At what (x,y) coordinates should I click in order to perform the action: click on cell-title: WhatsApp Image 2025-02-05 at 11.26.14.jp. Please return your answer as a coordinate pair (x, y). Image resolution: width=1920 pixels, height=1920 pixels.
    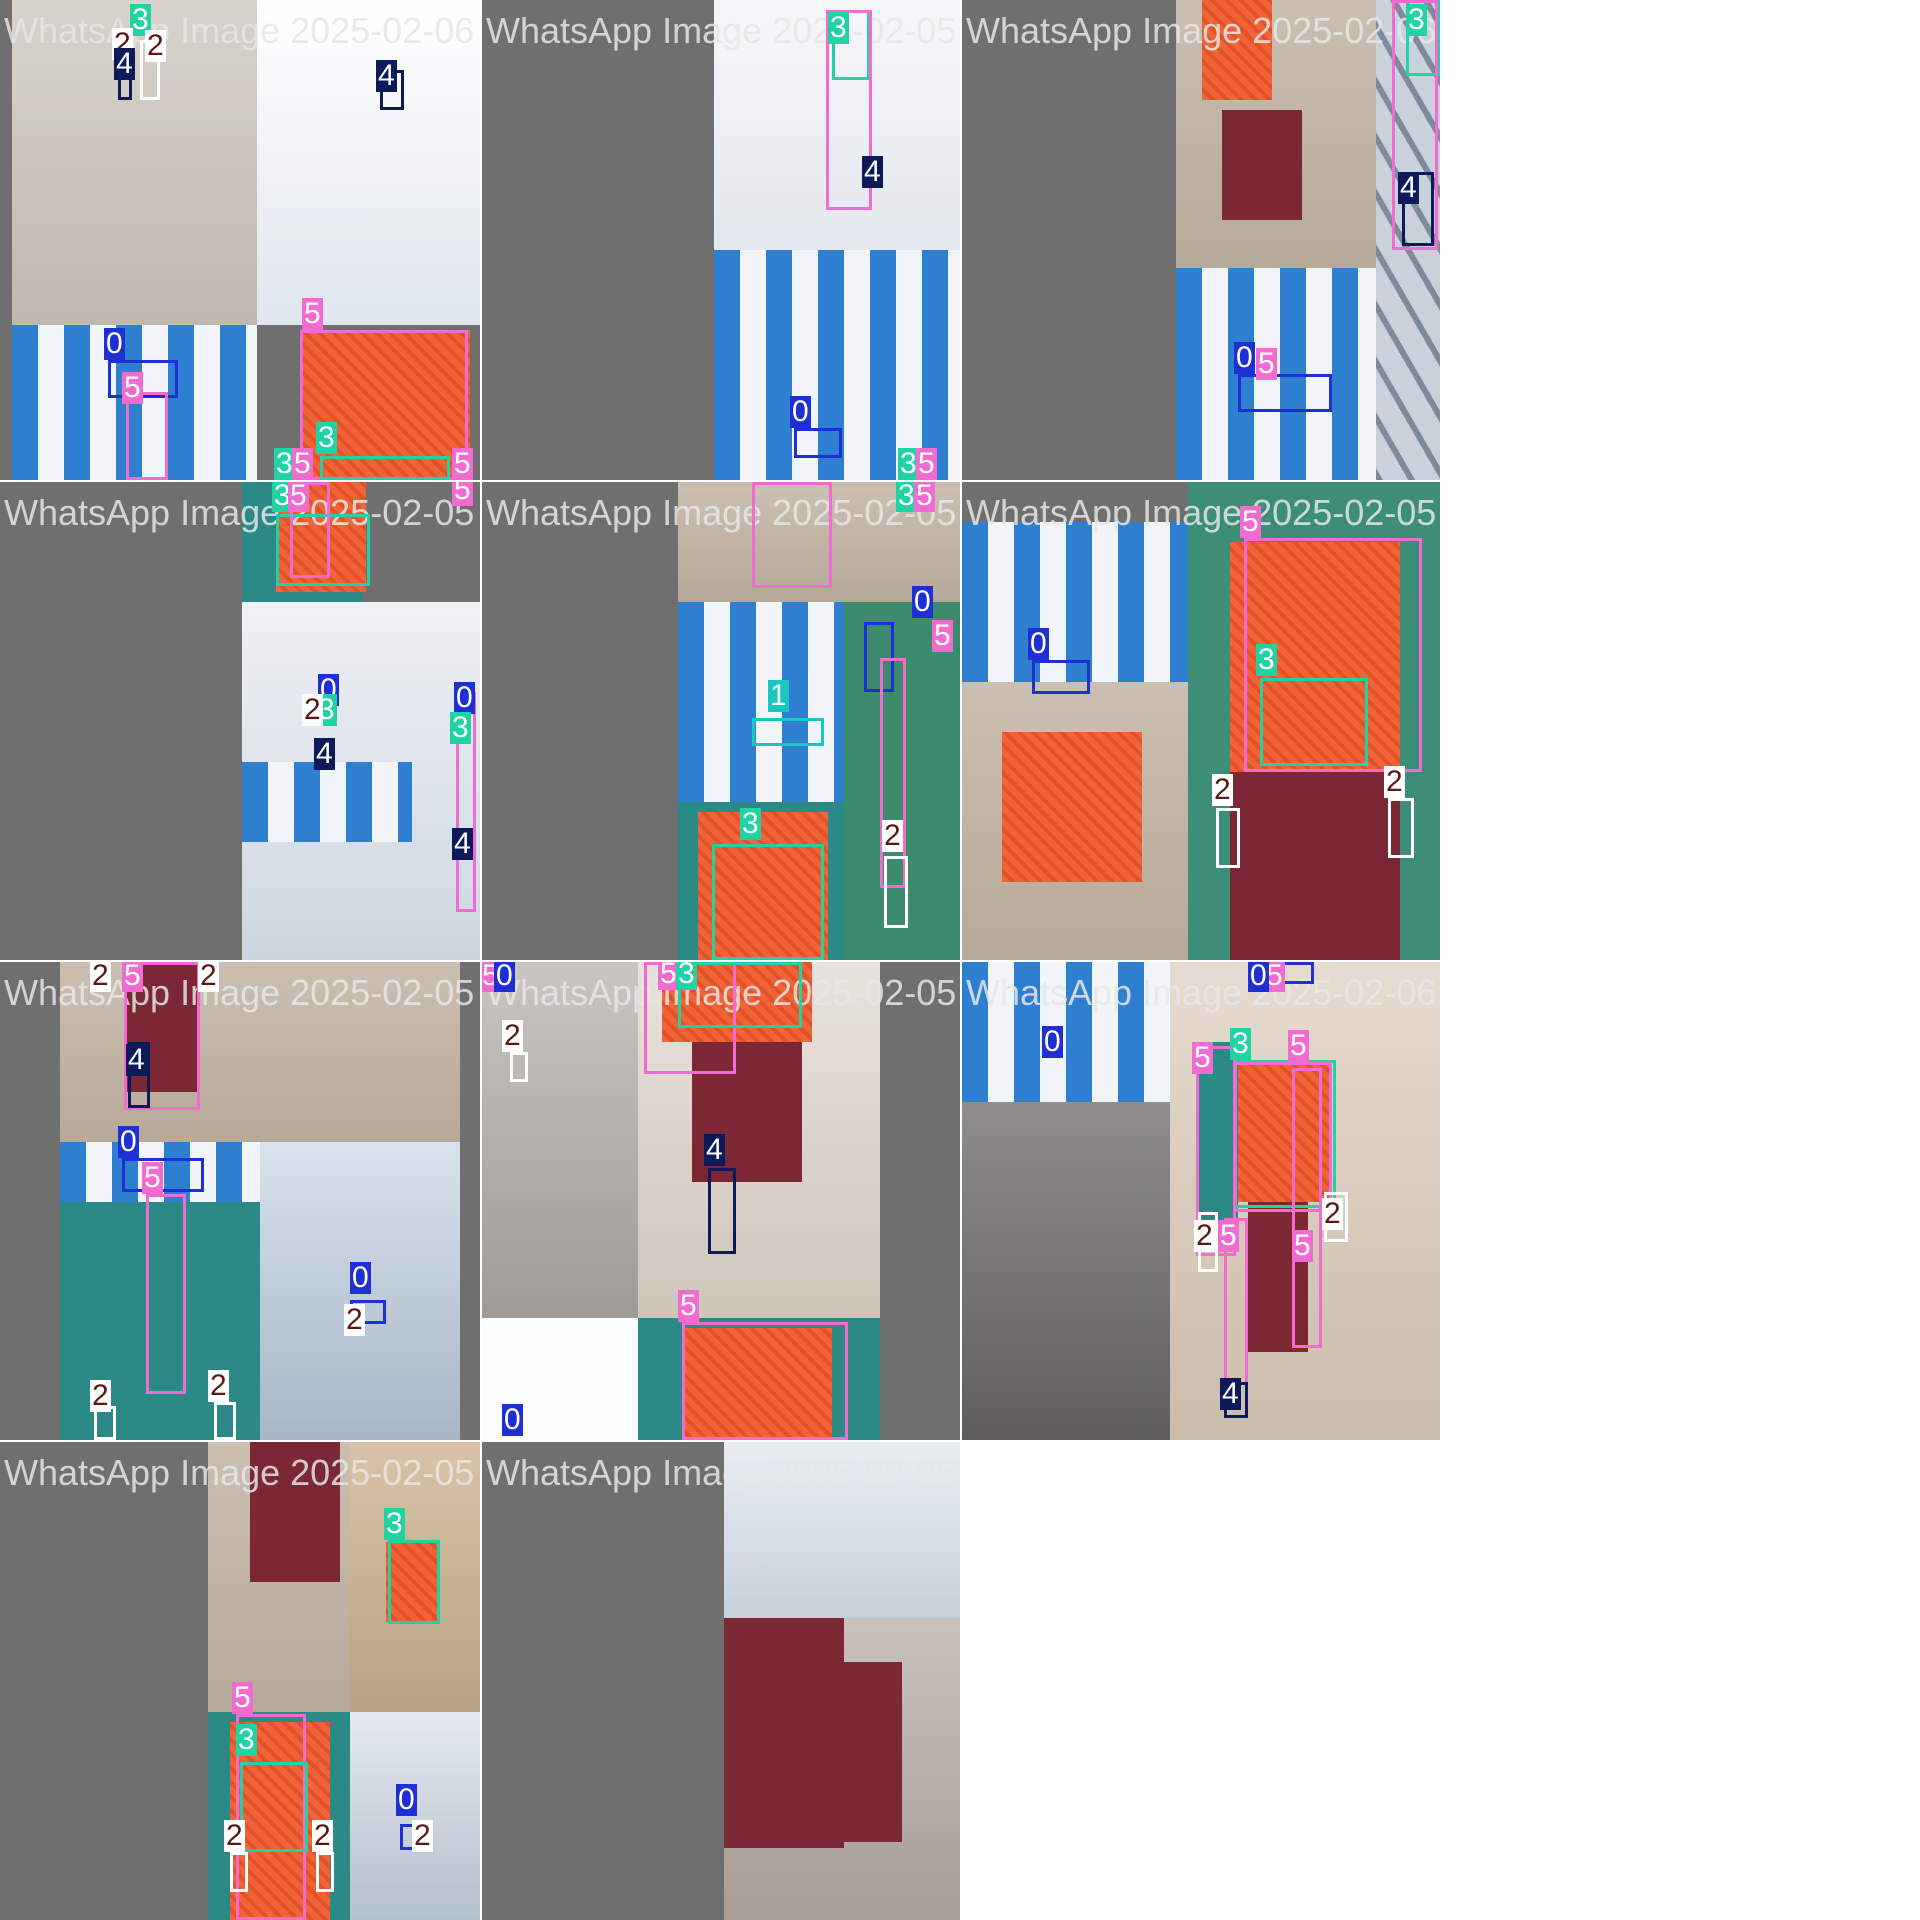
    Looking at the image, I should click on (242, 1472).